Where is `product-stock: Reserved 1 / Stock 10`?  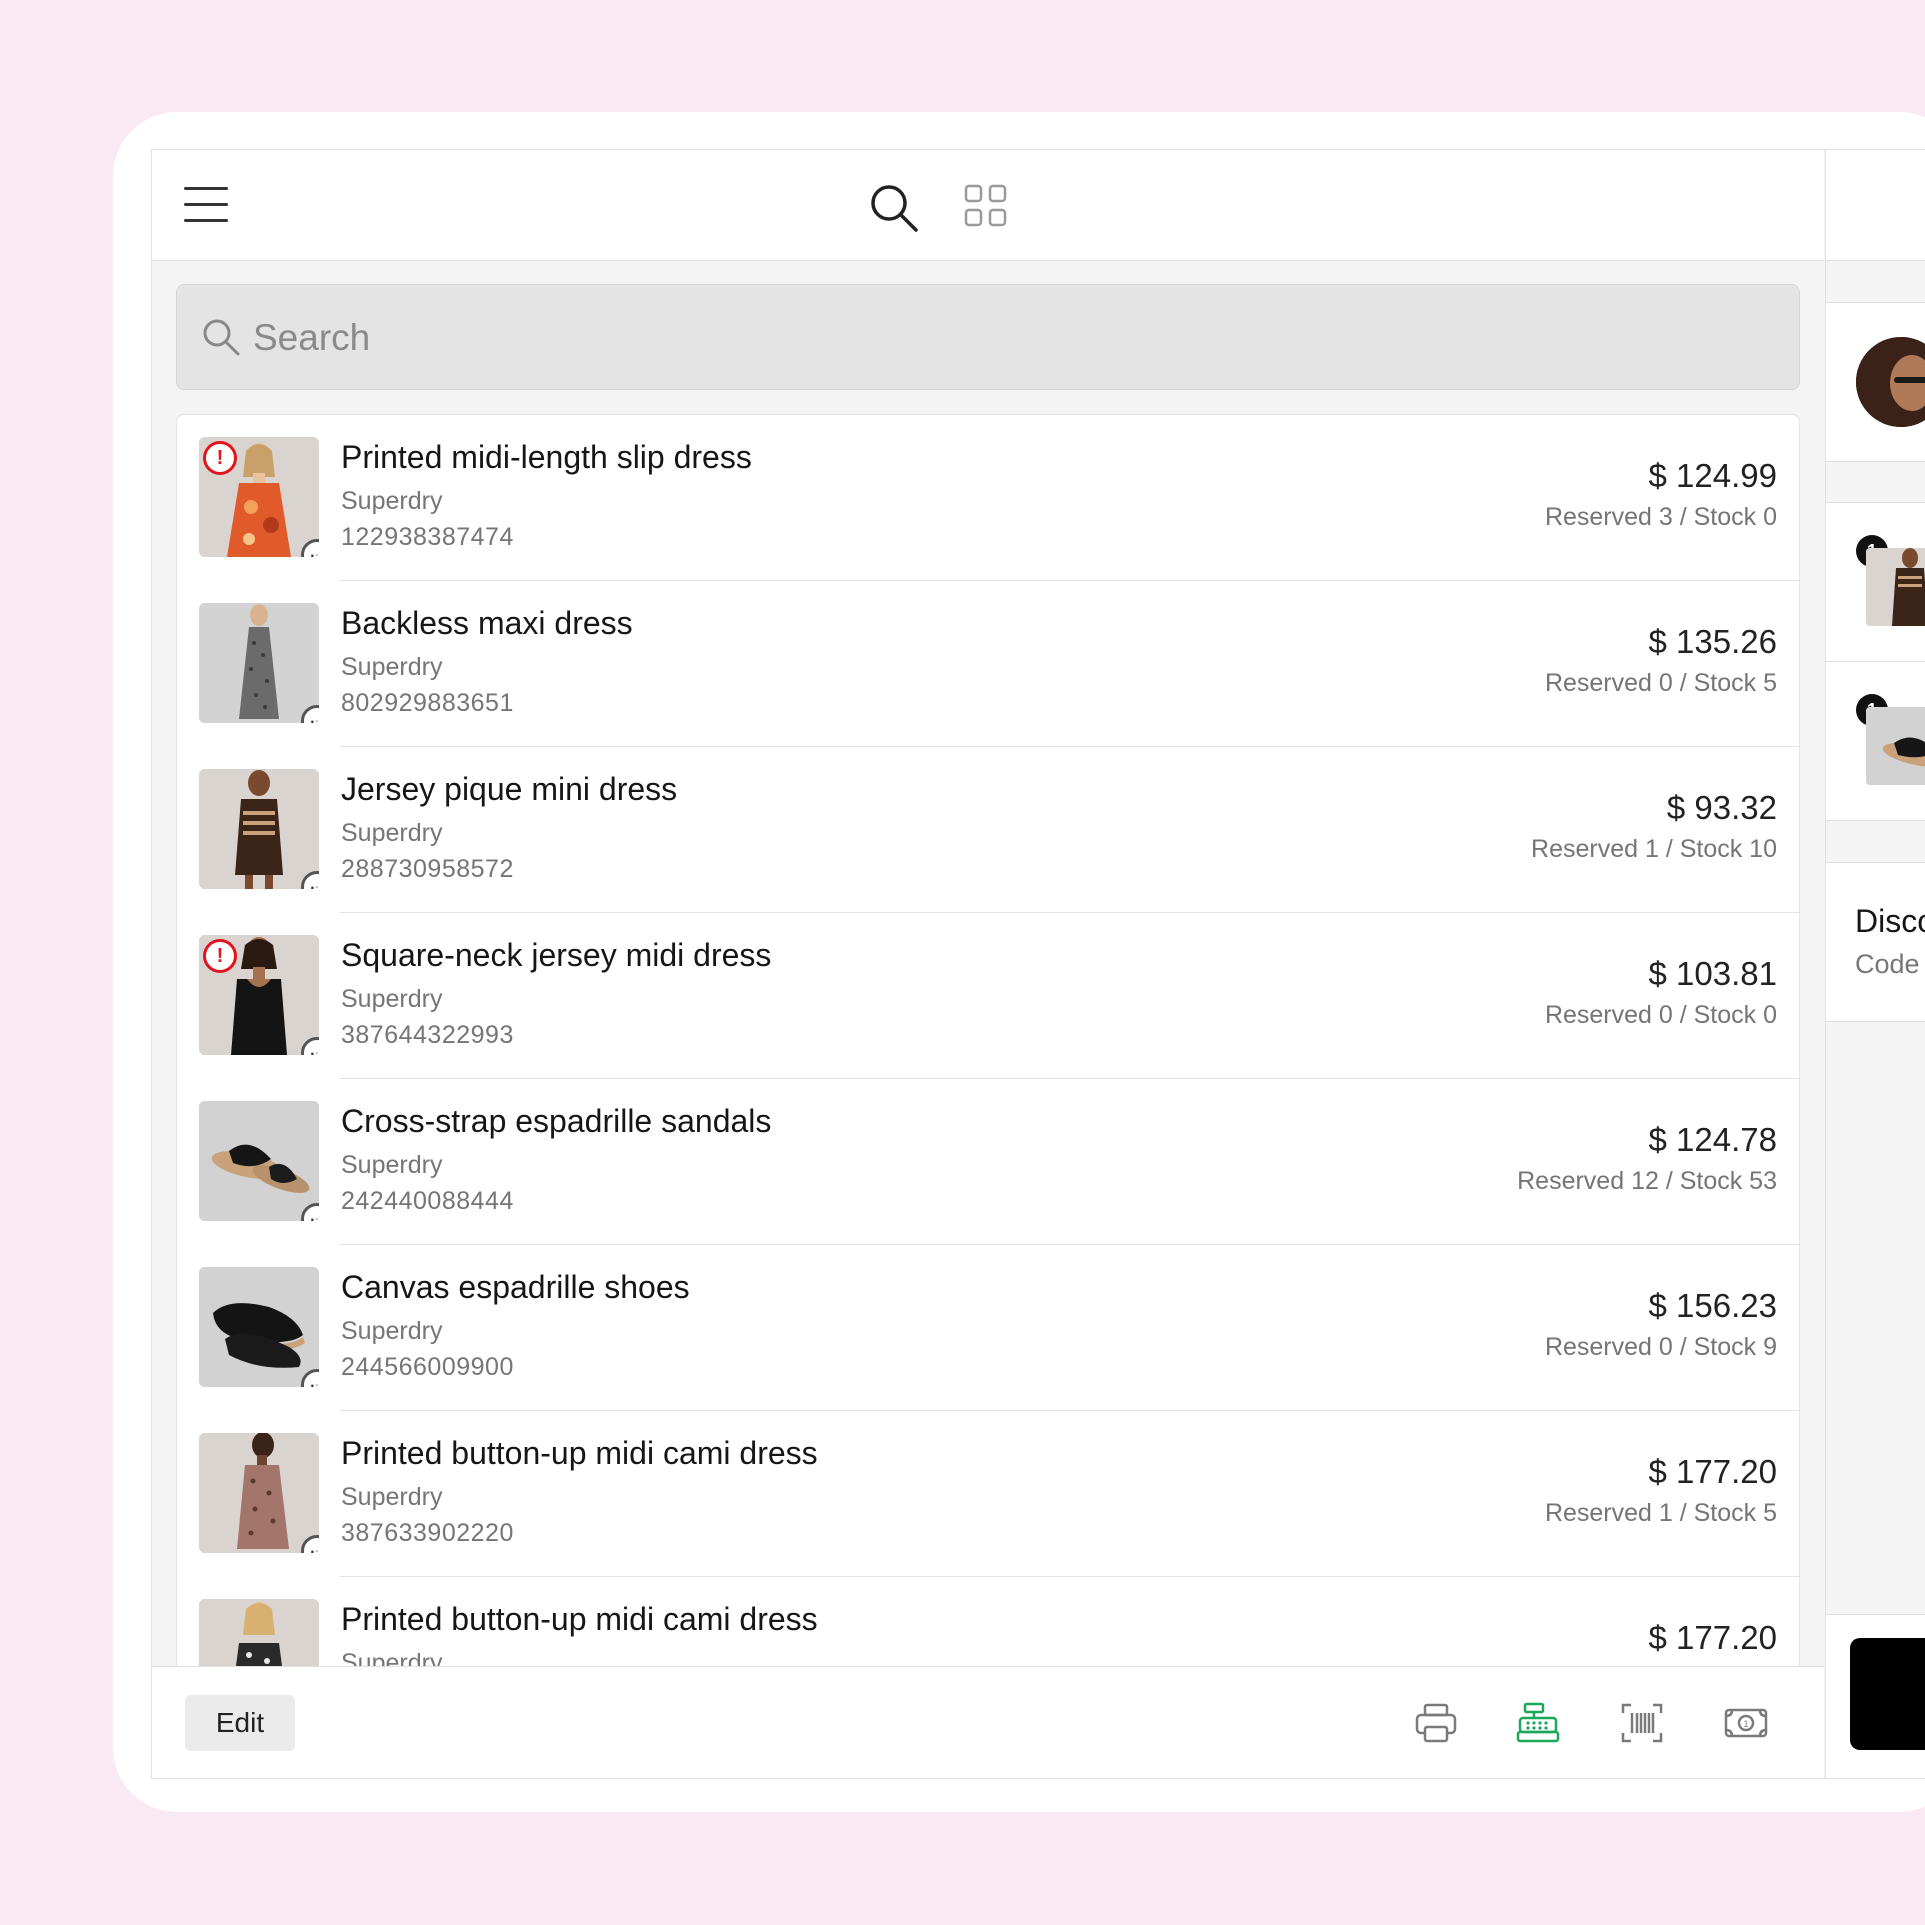
product-stock: Reserved 1 / Stock 10 is located at coordinates (1654, 849).